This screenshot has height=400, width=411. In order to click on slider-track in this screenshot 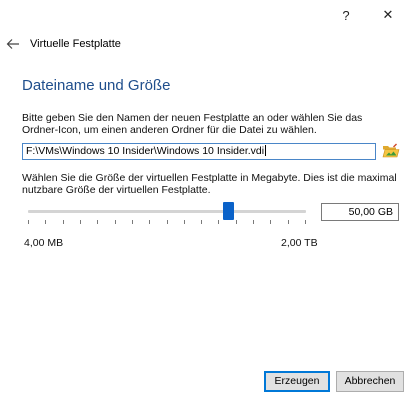, I will do `click(167, 211)`.